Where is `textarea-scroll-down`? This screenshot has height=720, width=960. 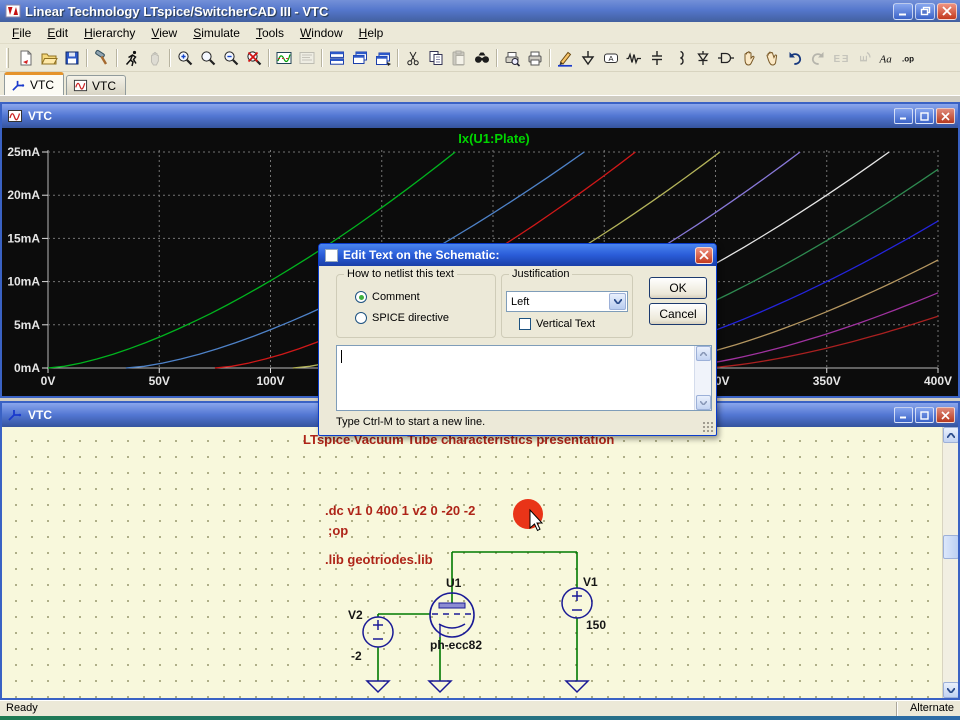 textarea-scroll-down is located at coordinates (703, 402).